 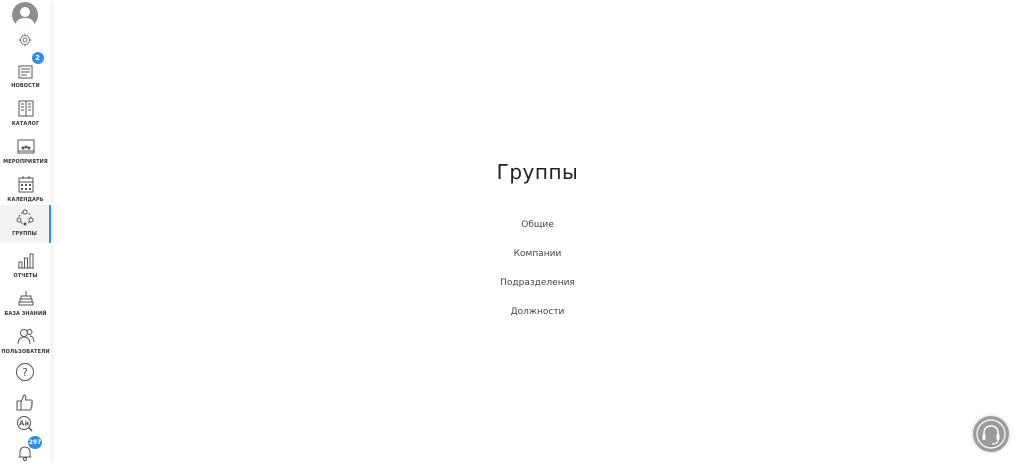 I want to click on help-icon: ?, so click(x=25, y=372).